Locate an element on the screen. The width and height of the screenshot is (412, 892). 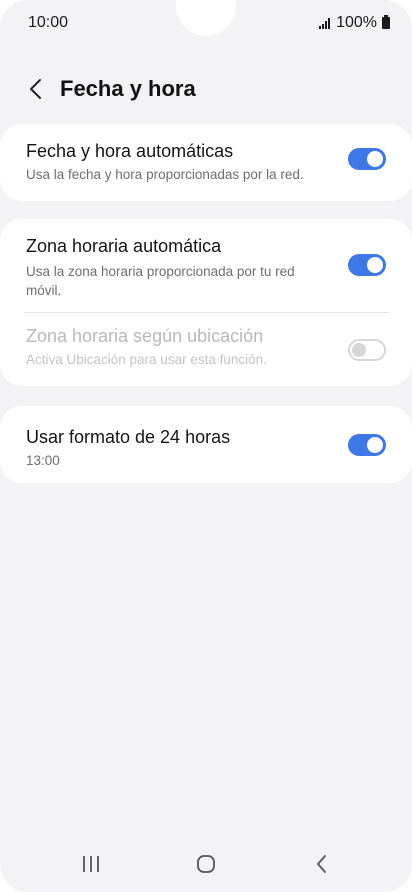
home-button is located at coordinates (206, 864).